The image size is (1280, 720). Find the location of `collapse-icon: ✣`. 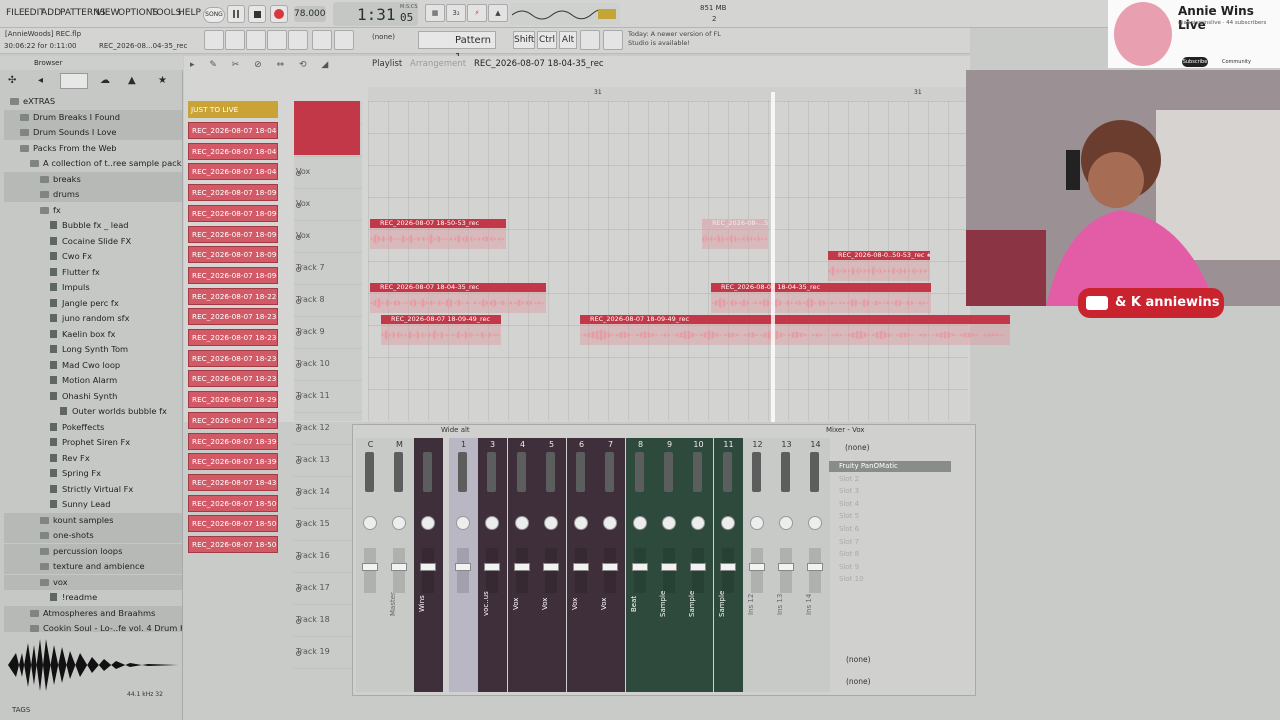

collapse-icon: ✣ is located at coordinates (12, 80).